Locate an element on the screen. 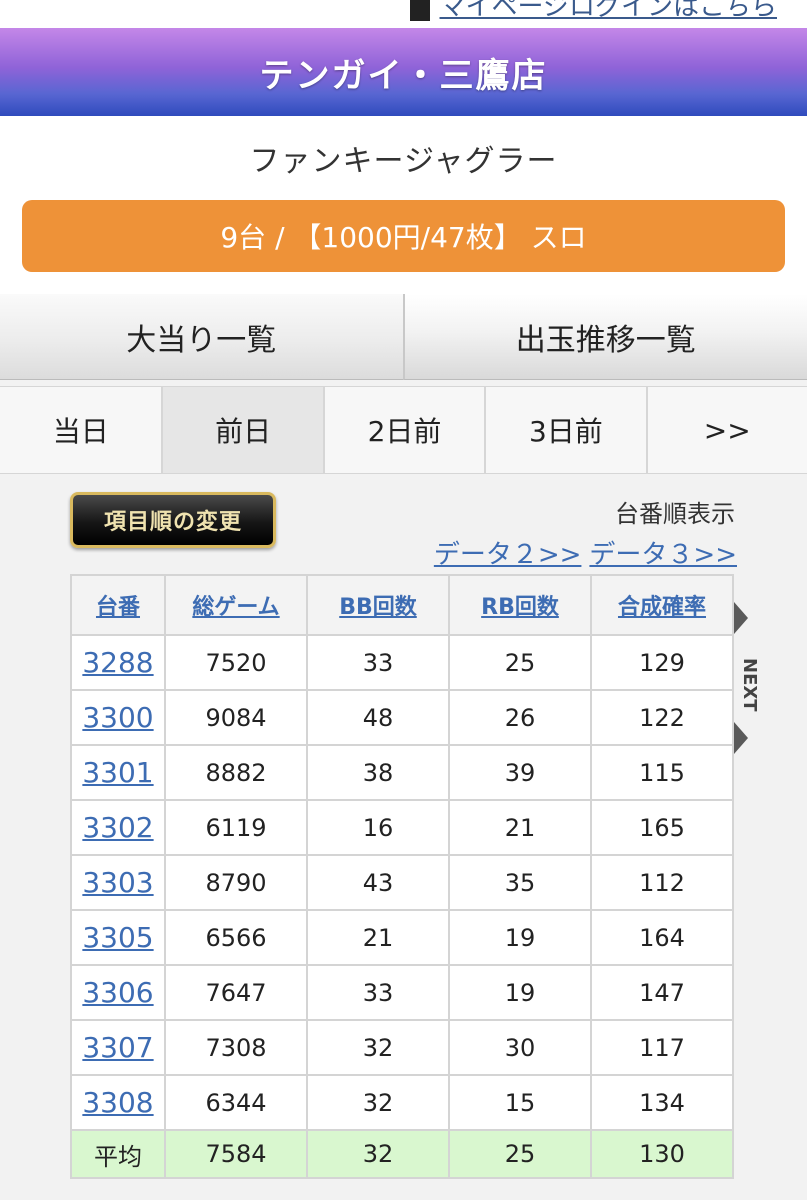  machine-no-link: 3303 is located at coordinates (118, 882).